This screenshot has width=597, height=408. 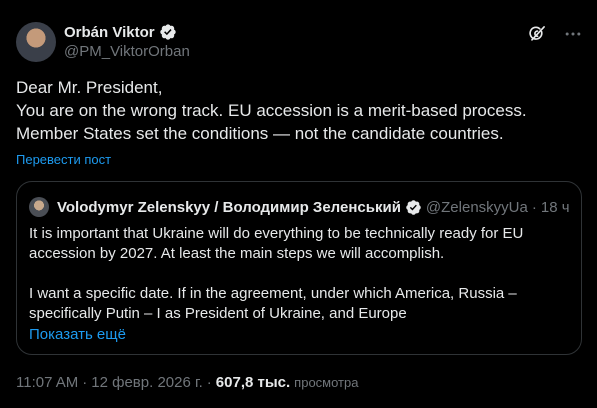 I want to click on author-avatar, so click(x=36, y=42).